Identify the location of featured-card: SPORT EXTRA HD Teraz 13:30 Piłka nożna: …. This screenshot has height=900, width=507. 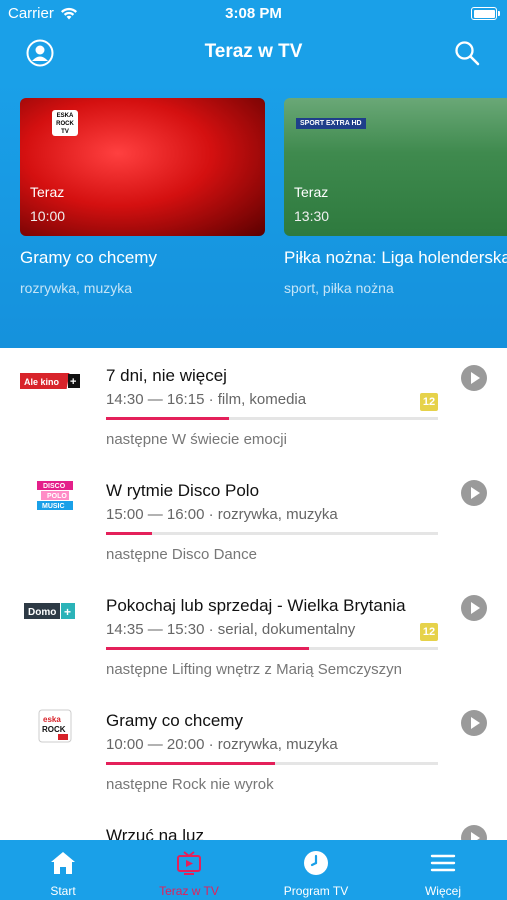
(395, 197).